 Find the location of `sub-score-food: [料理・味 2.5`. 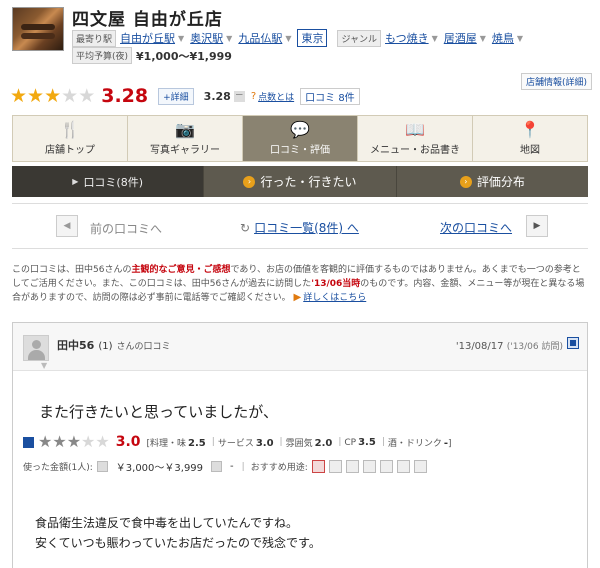

sub-score-food: [料理・味 2.5 is located at coordinates (176, 442).